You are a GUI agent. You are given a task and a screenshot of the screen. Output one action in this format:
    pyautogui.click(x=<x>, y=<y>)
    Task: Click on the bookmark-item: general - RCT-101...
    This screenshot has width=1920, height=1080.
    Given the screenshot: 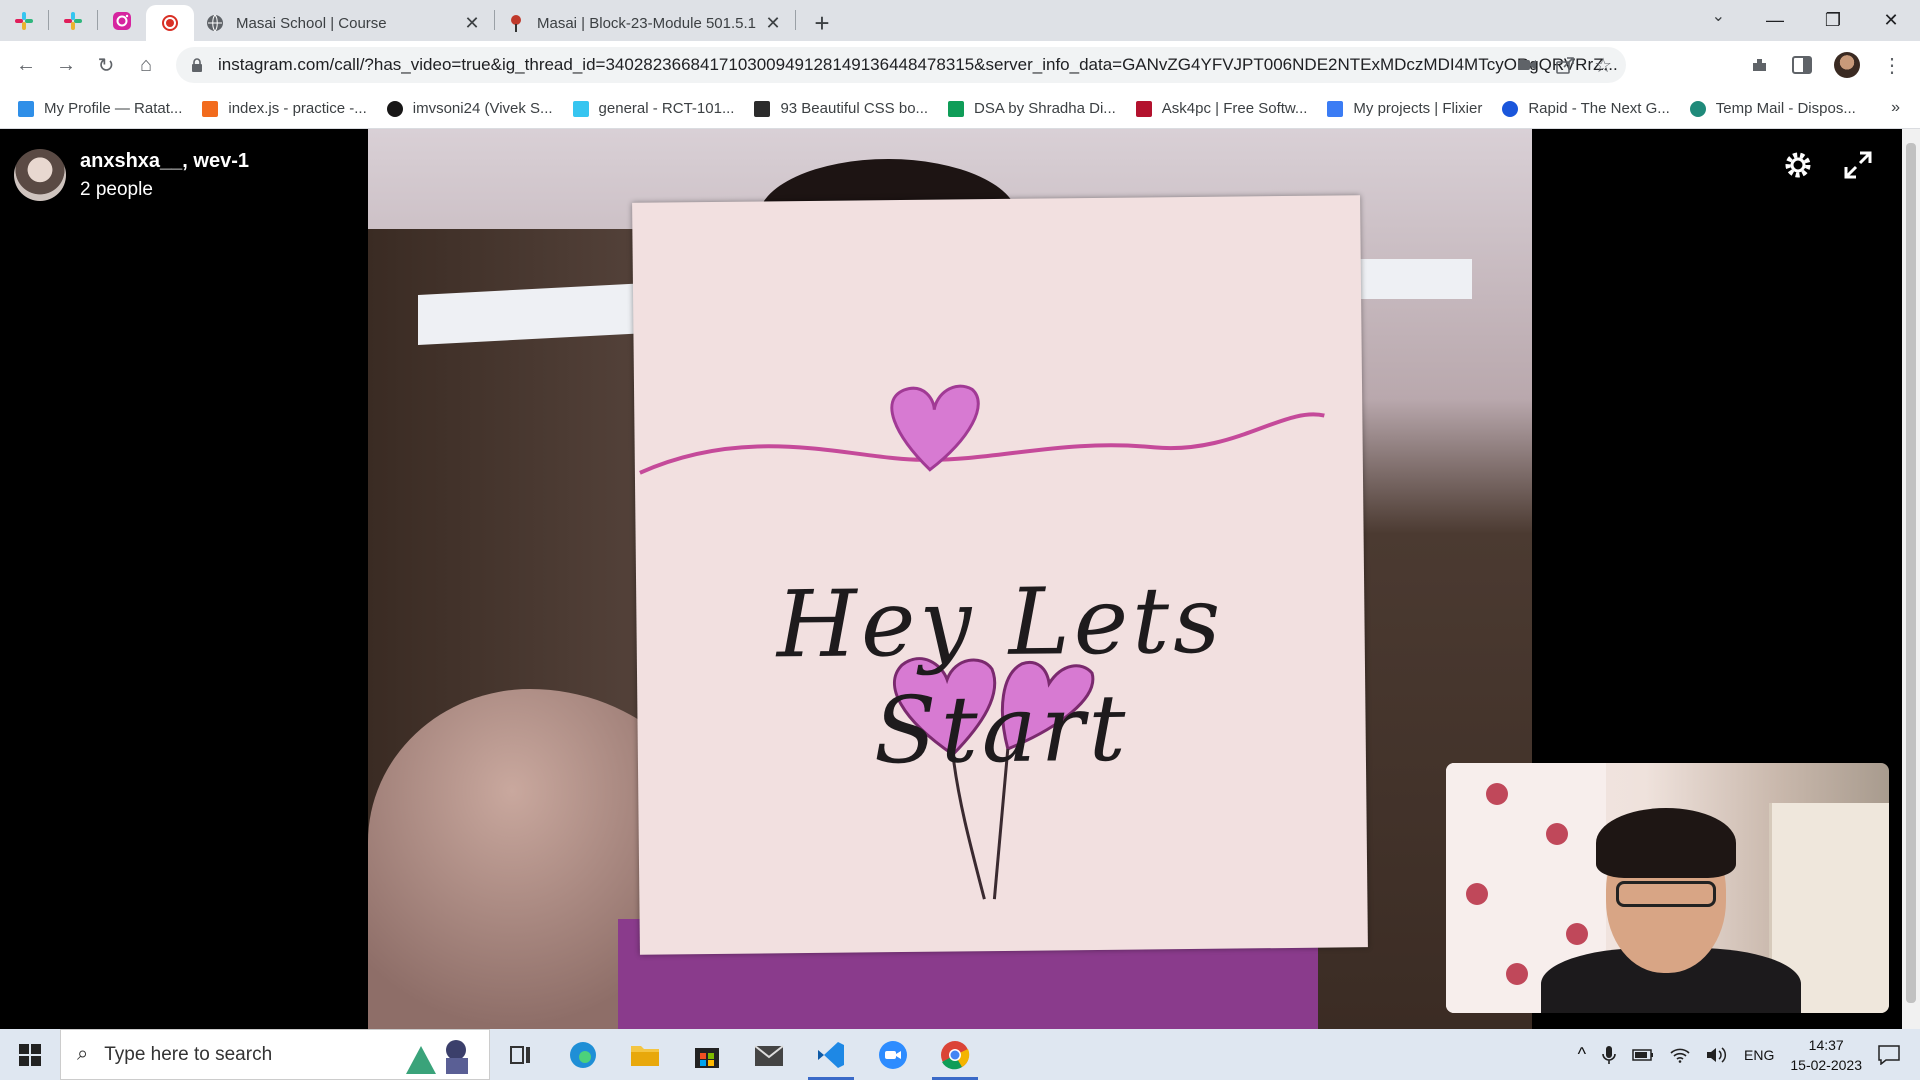 What is the action you would take?
    pyautogui.click(x=653, y=108)
    